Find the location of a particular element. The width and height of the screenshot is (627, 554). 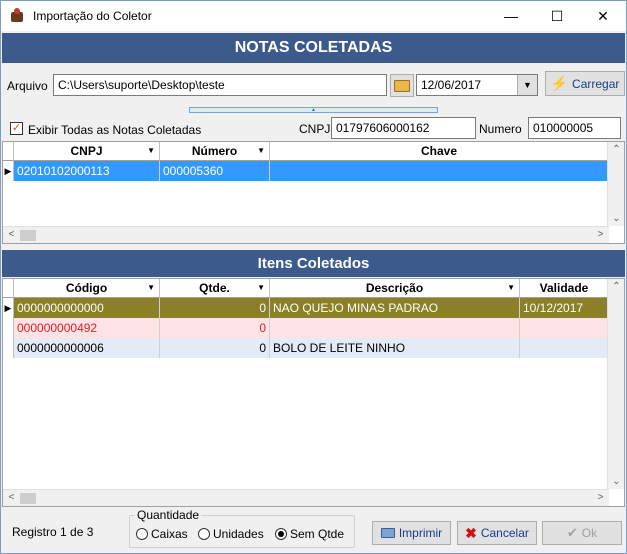

numero-label: Numero is located at coordinates (500, 129).